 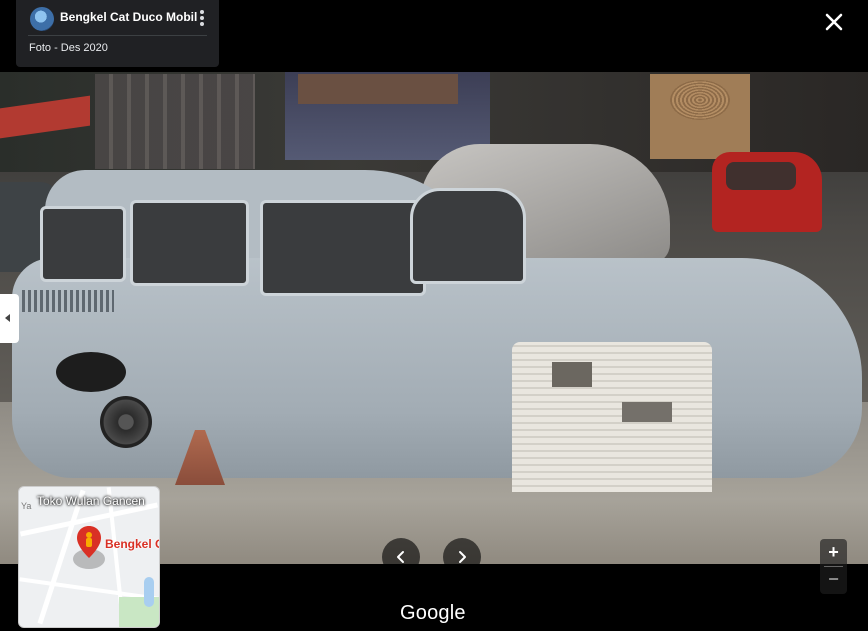 I want to click on zoom-out-button: −, so click(x=833, y=580).